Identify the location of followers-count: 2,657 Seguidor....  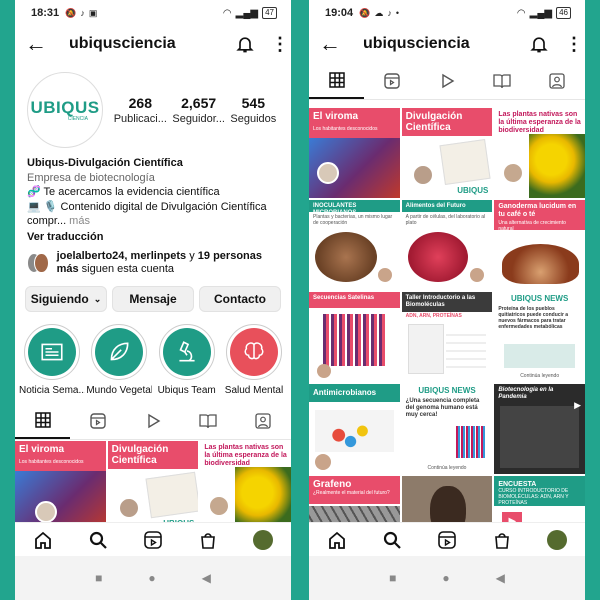
(198, 110).